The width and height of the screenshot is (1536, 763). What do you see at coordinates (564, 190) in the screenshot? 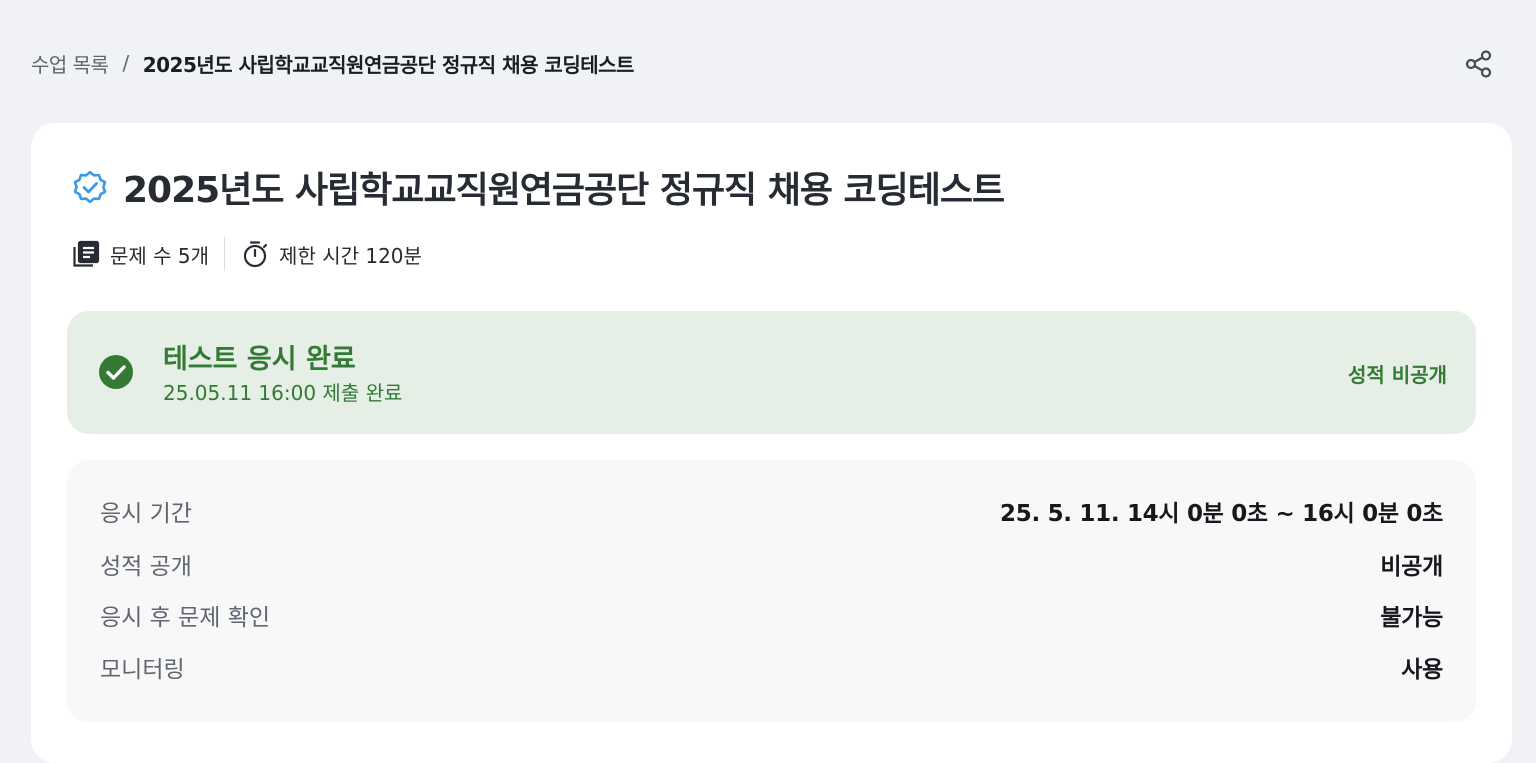
I see `page-title: 2025년도 사립학교교직원연금공단 정규직 채용 코딩테스트` at bounding box center [564, 190].